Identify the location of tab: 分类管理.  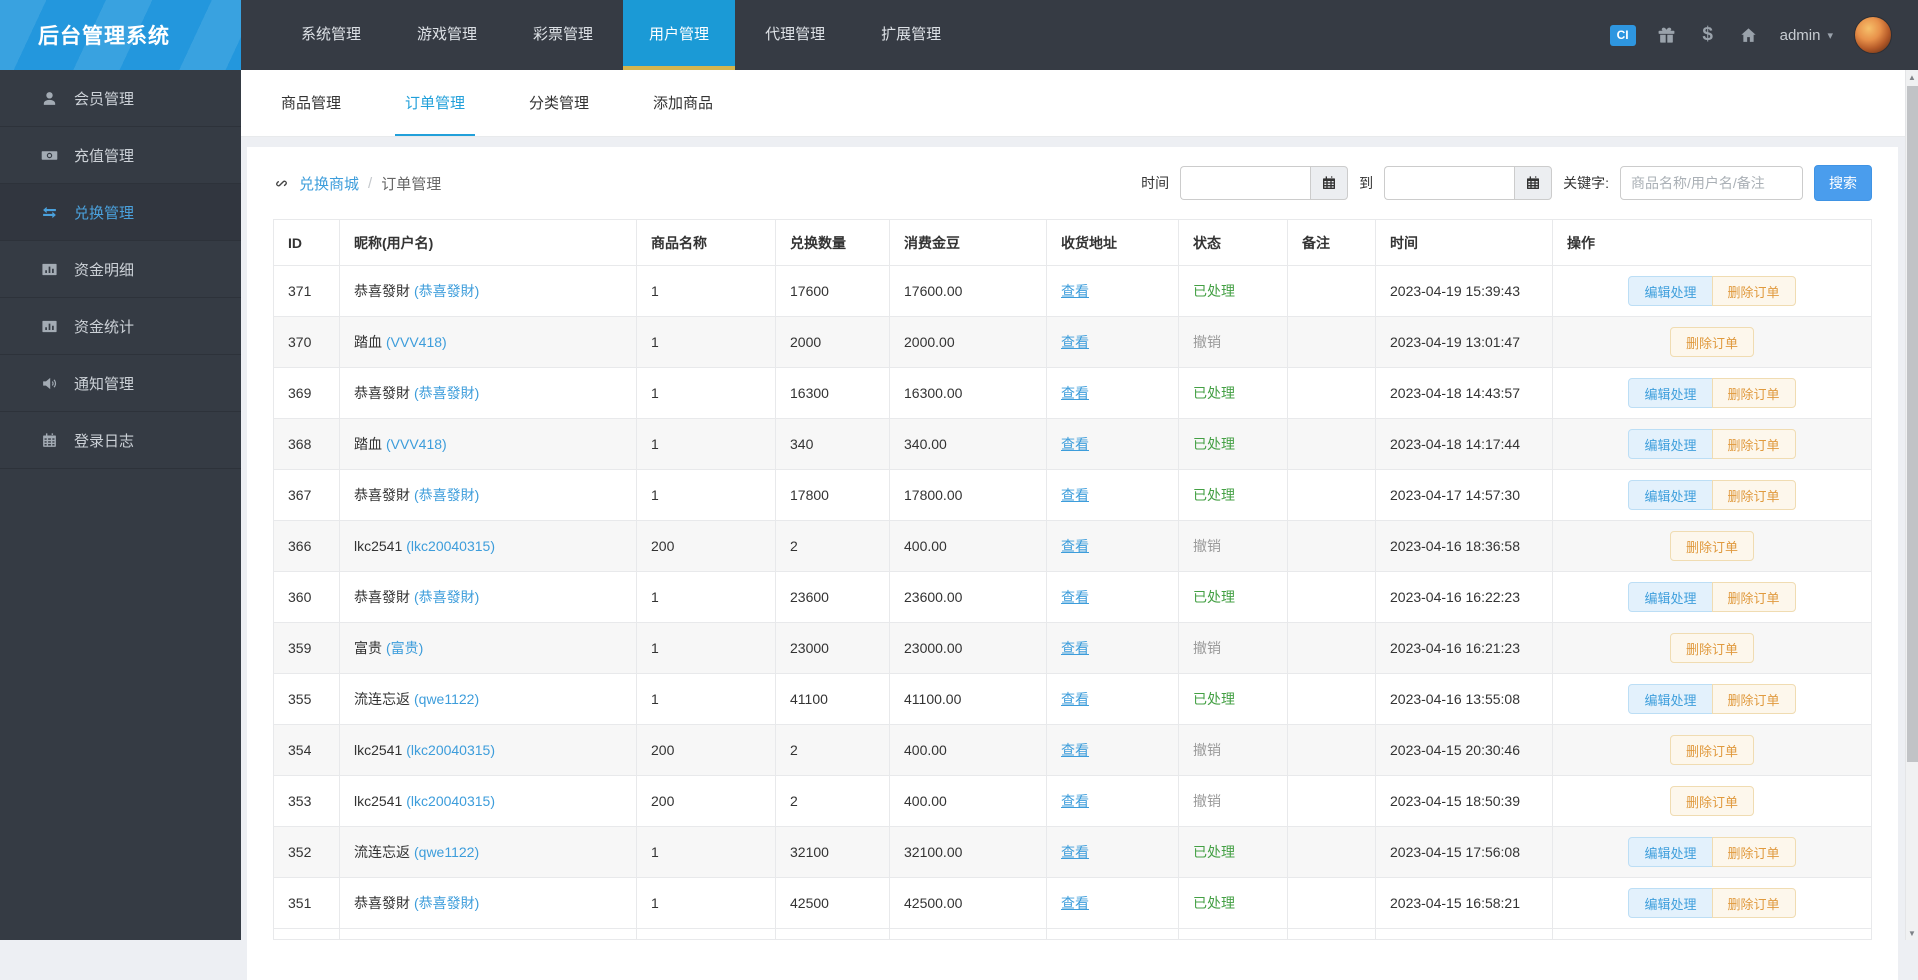
(559, 103).